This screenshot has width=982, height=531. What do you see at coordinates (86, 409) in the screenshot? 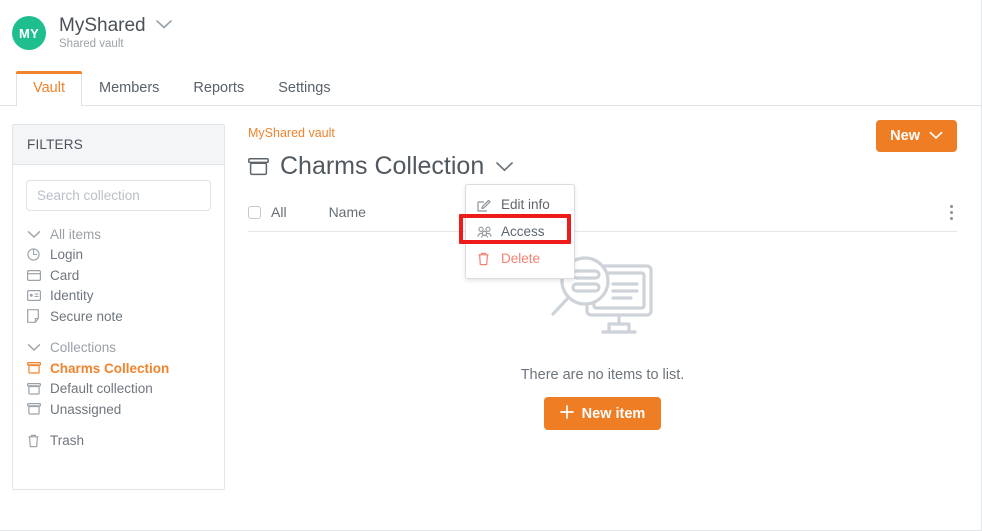
I see `sidebar-item-label: Unassigned` at bounding box center [86, 409].